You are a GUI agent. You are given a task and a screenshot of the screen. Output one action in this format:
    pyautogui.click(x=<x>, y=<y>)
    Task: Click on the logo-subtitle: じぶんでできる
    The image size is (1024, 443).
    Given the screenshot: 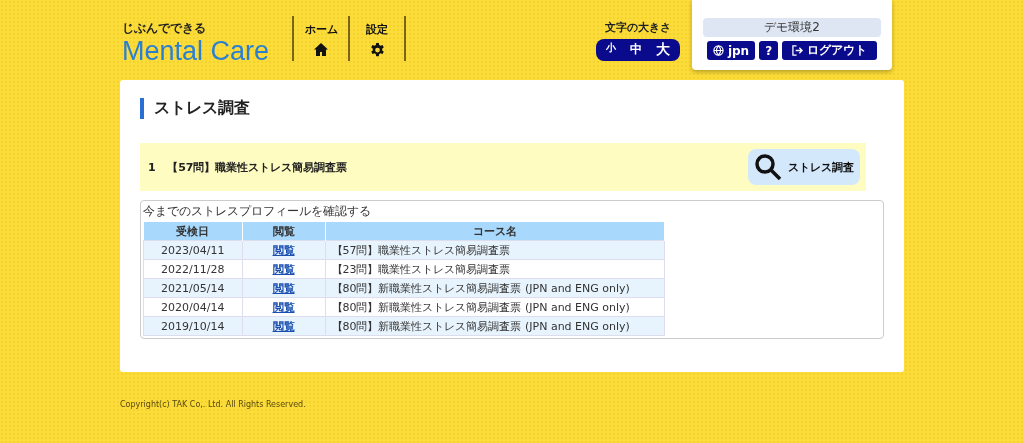 What is the action you would take?
    pyautogui.click(x=164, y=28)
    